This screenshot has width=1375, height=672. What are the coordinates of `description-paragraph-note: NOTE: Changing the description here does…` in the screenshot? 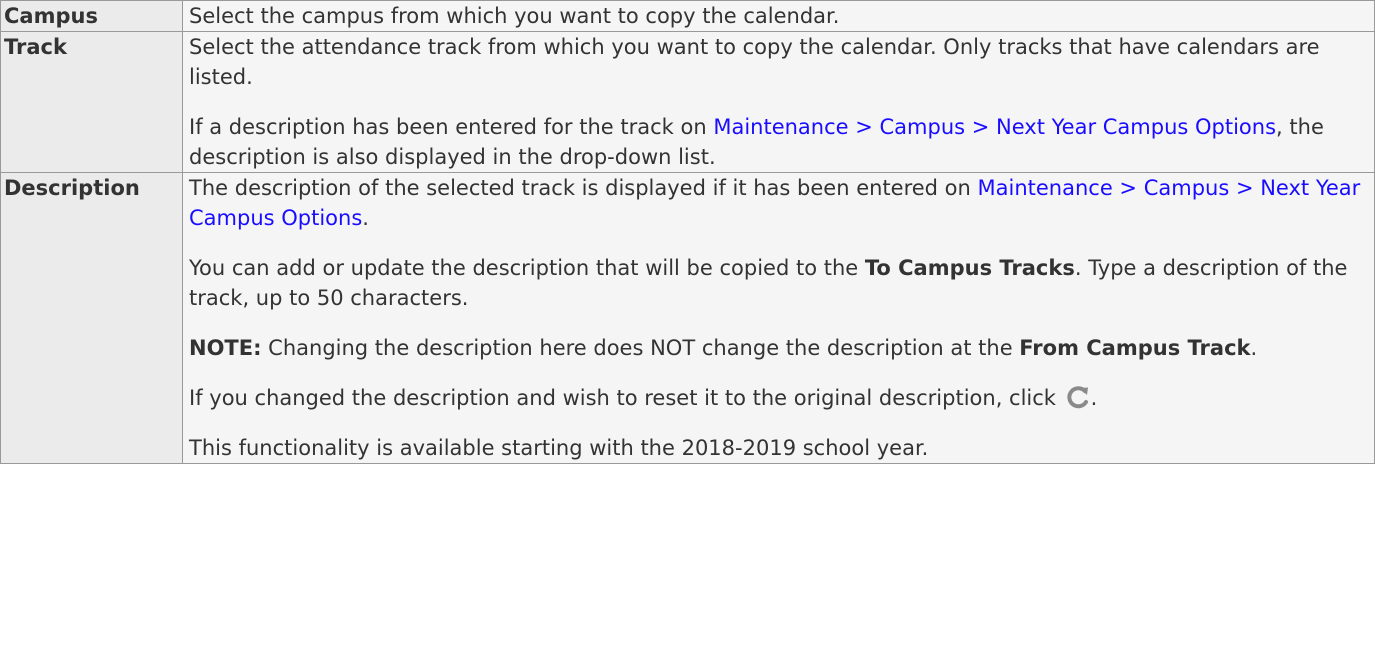 It's located at (778, 348).